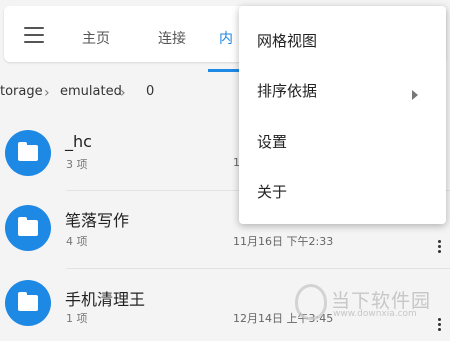 The image size is (450, 341). What do you see at coordinates (225, 70) in the screenshot?
I see `active-tab-indicator` at bounding box center [225, 70].